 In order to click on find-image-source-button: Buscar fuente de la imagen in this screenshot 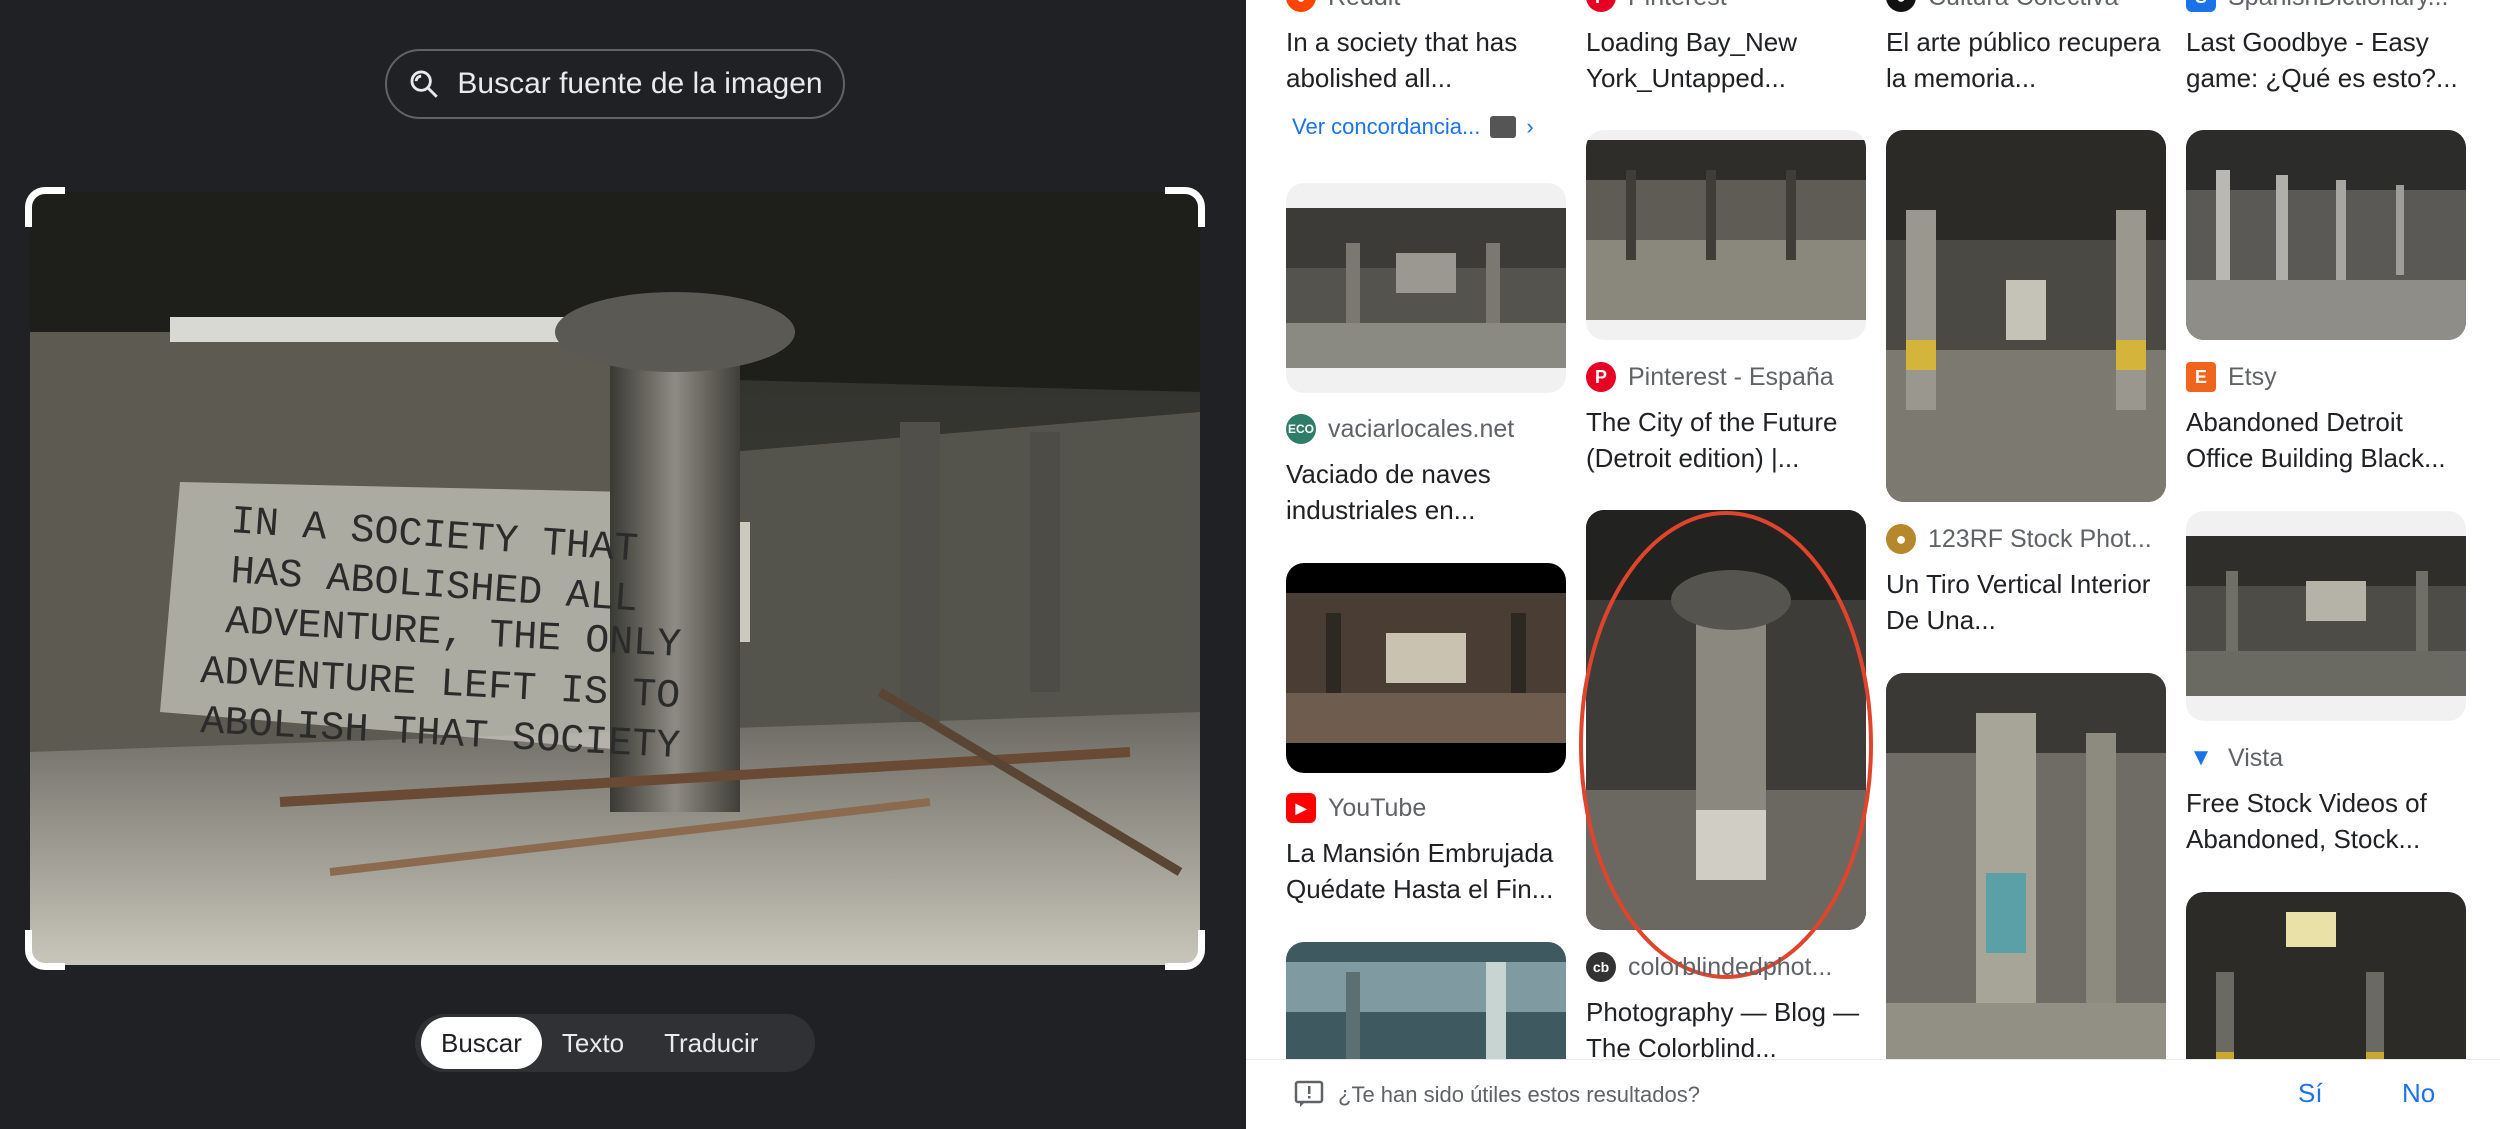, I will do `click(615, 84)`.